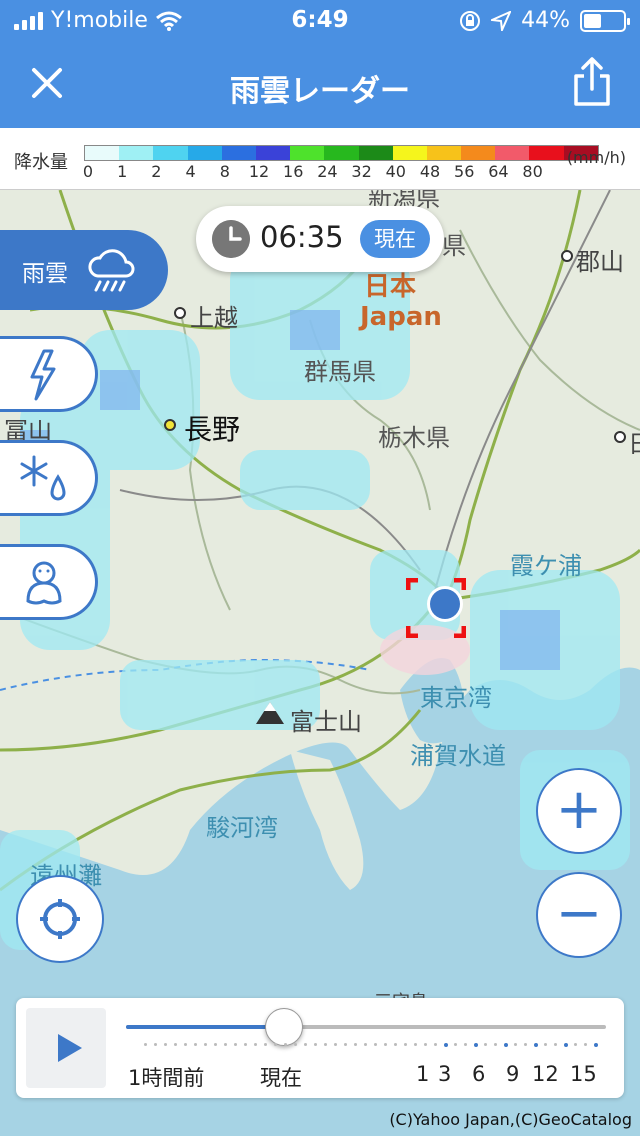 This screenshot has height=1136, width=640. I want to click on locate-button, so click(60, 919).